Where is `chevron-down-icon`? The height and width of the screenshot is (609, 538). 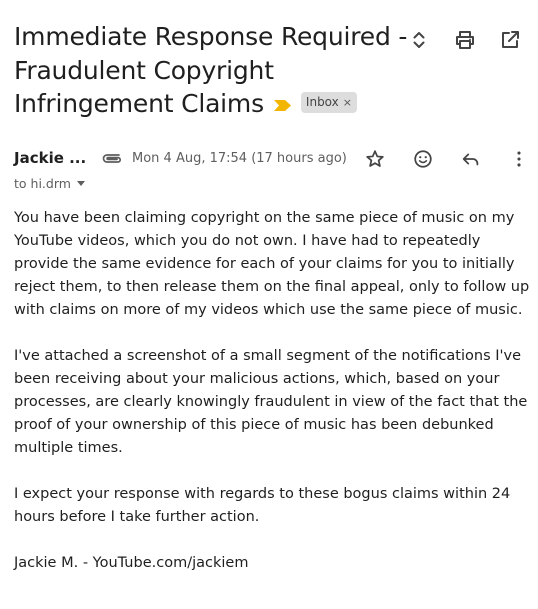 chevron-down-icon is located at coordinates (80, 183).